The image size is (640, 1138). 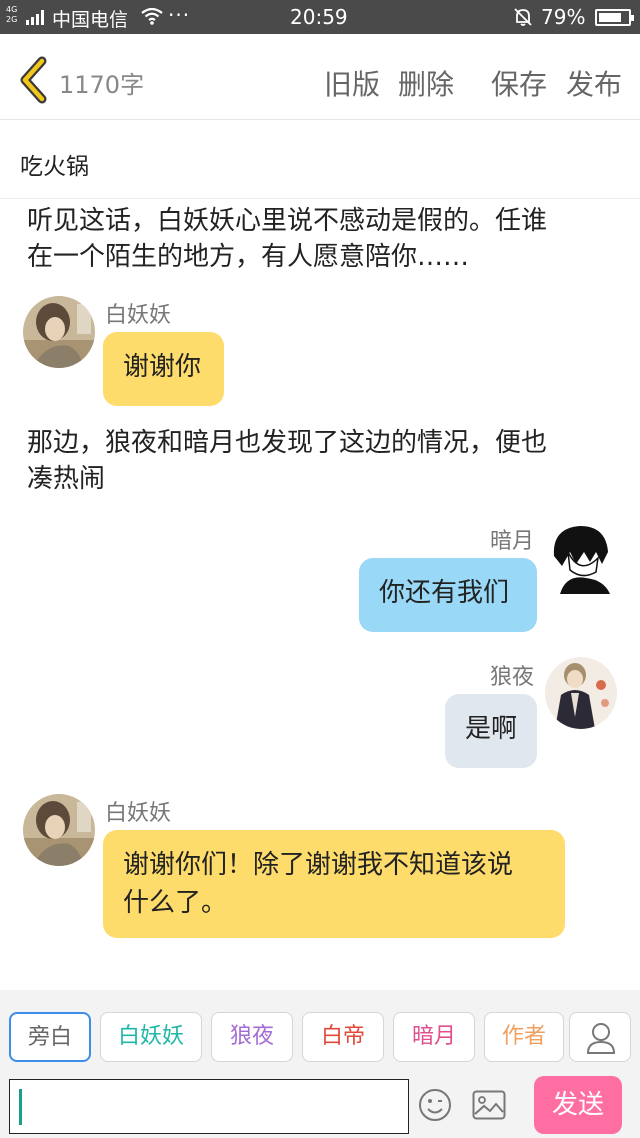 I want to click on user-icon, so click(x=601, y=1038).